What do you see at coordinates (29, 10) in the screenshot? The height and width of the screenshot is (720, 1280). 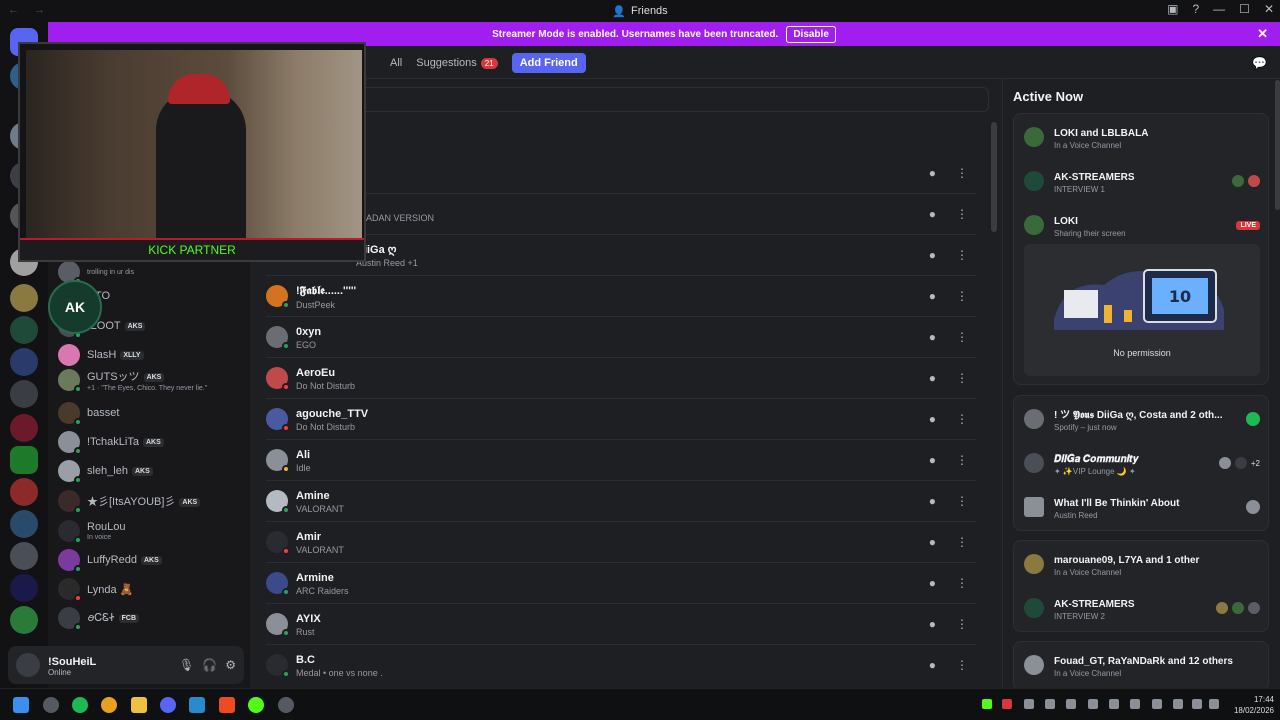 I see `nav-arrows-icon: ← →` at bounding box center [29, 10].